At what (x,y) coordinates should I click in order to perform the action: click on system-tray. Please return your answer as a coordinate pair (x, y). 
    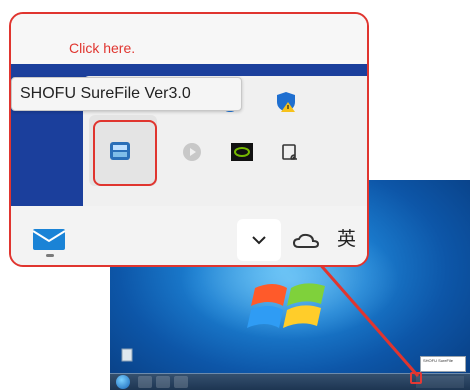
    Looking at the image, I should click on (440, 382).